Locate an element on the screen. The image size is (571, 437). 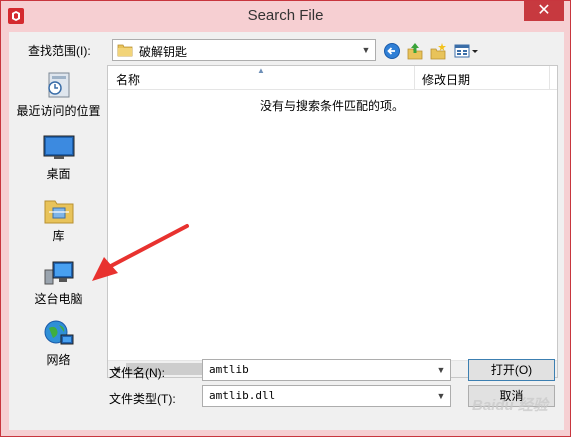
place-label: 最近访问的位置 is located at coordinates (58, 111).